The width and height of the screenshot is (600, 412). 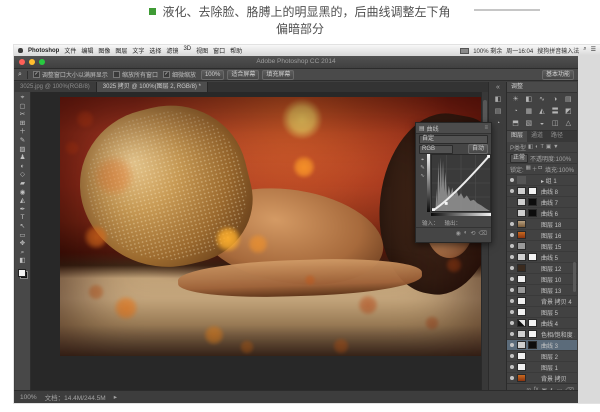 I want to click on layer-row: 图层 12, so click(x=542, y=268).